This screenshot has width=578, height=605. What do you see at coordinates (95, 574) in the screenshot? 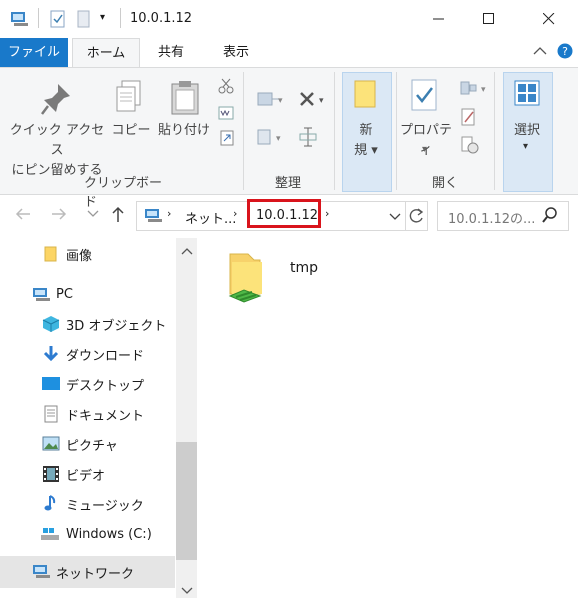
I see `nav-label: ネットワーク` at bounding box center [95, 574].